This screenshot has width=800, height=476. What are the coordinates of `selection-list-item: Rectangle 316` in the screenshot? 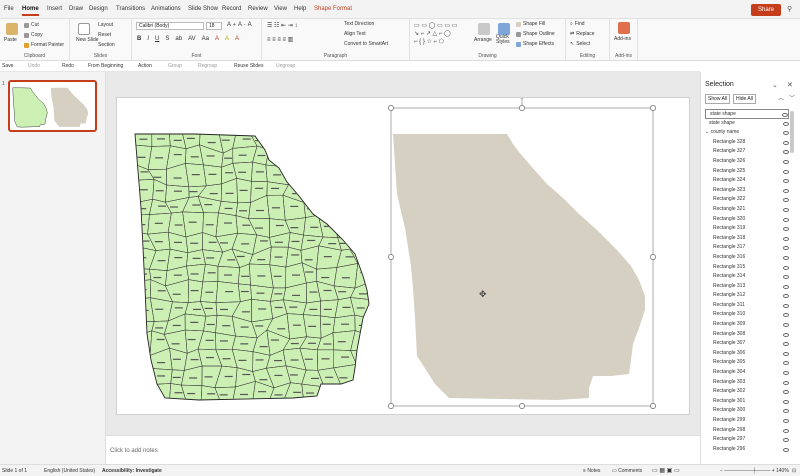 It's located at (747, 258).